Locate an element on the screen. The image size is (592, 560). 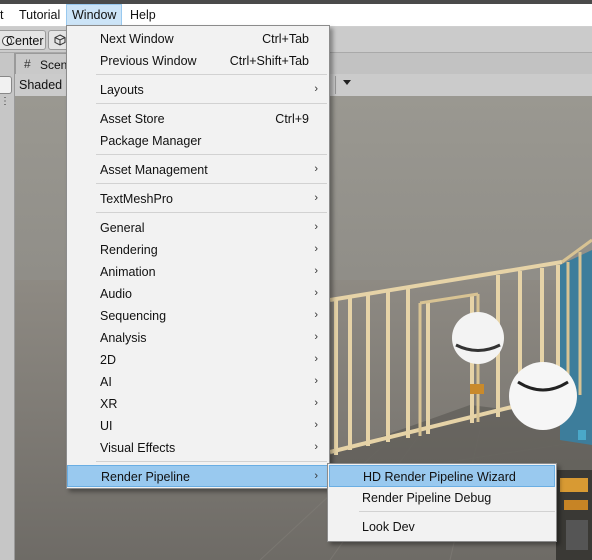
tab-scene-label: Scen is located at coordinates (54, 65).